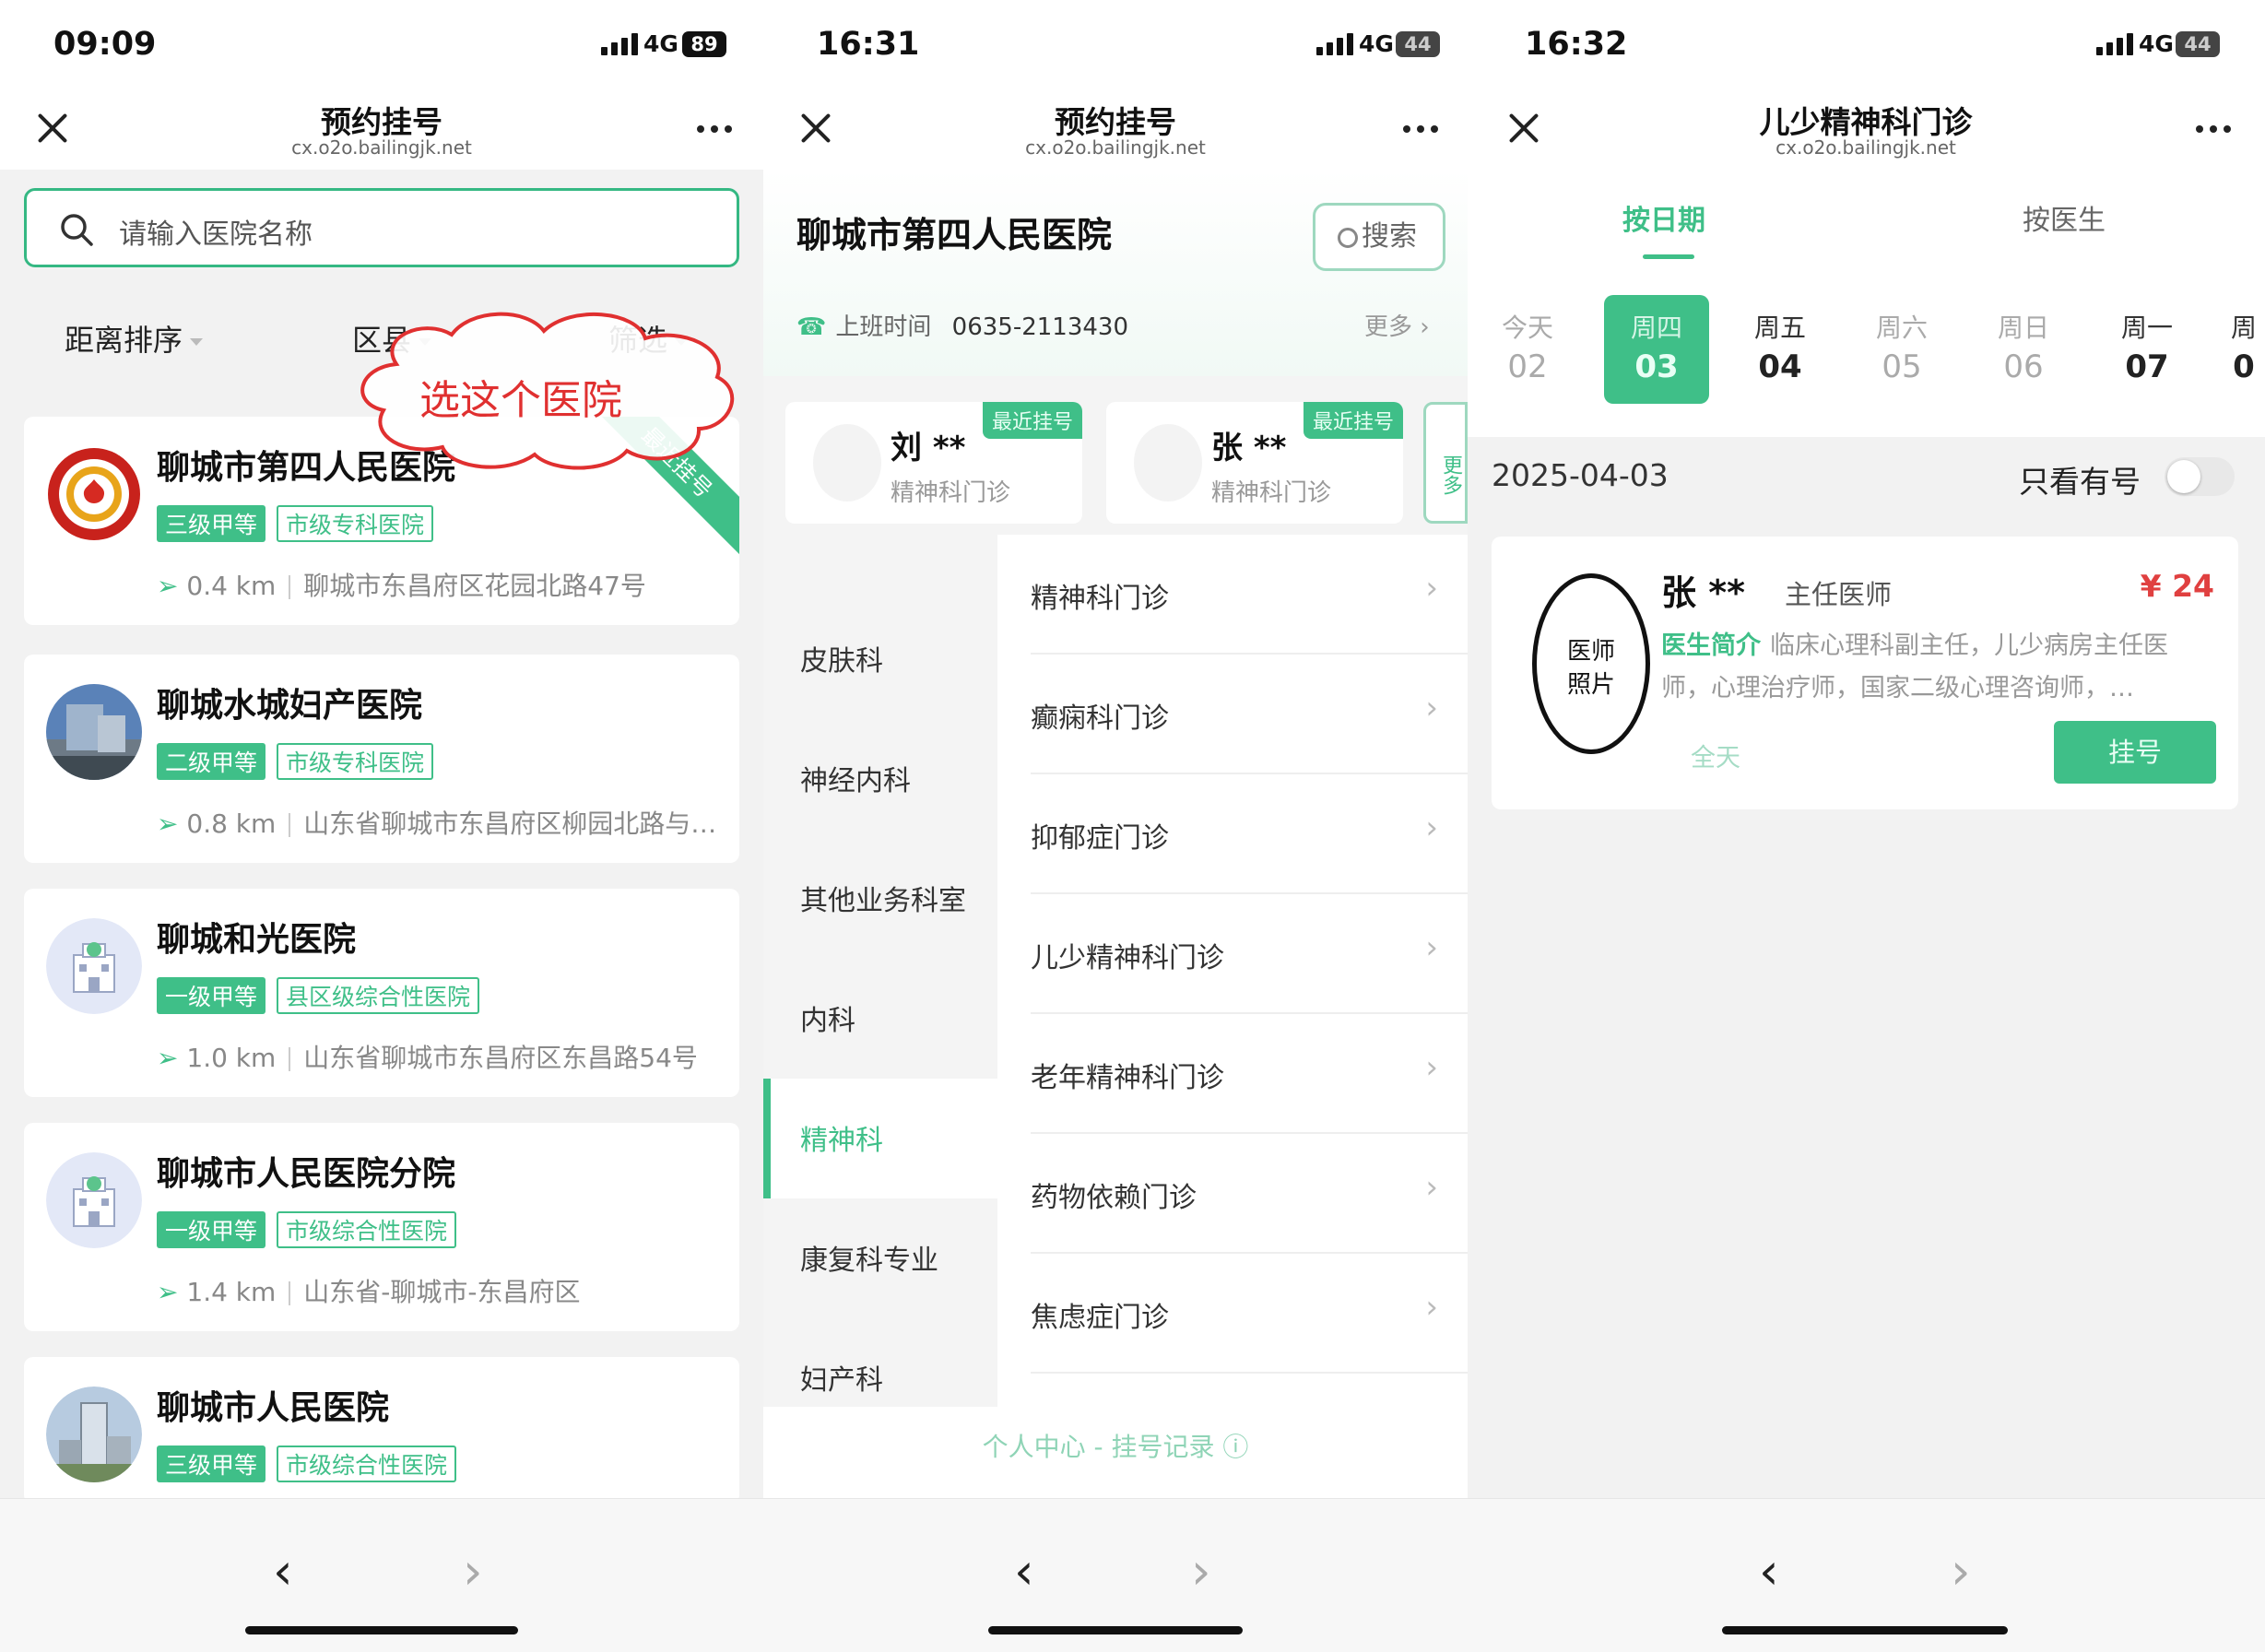 The width and height of the screenshot is (2265, 1652). What do you see at coordinates (2240, 349) in the screenshot?
I see `date-option: 周0` at bounding box center [2240, 349].